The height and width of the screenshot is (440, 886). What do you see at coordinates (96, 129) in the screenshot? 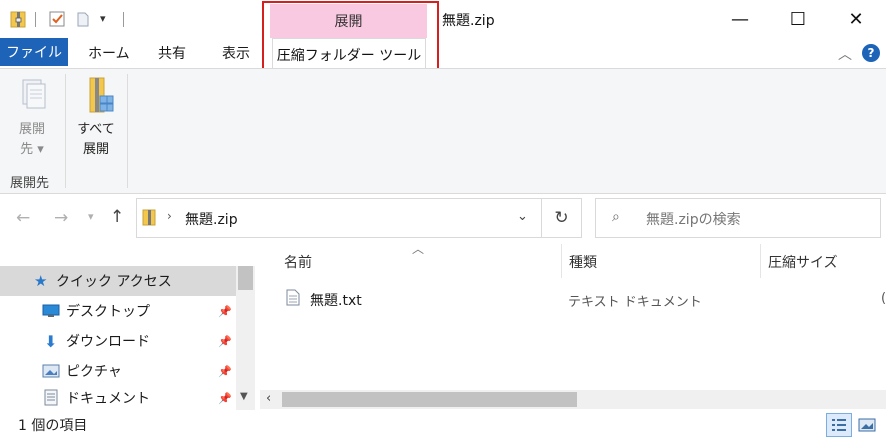
I see `extract-all-label-1: すべて` at bounding box center [96, 129].